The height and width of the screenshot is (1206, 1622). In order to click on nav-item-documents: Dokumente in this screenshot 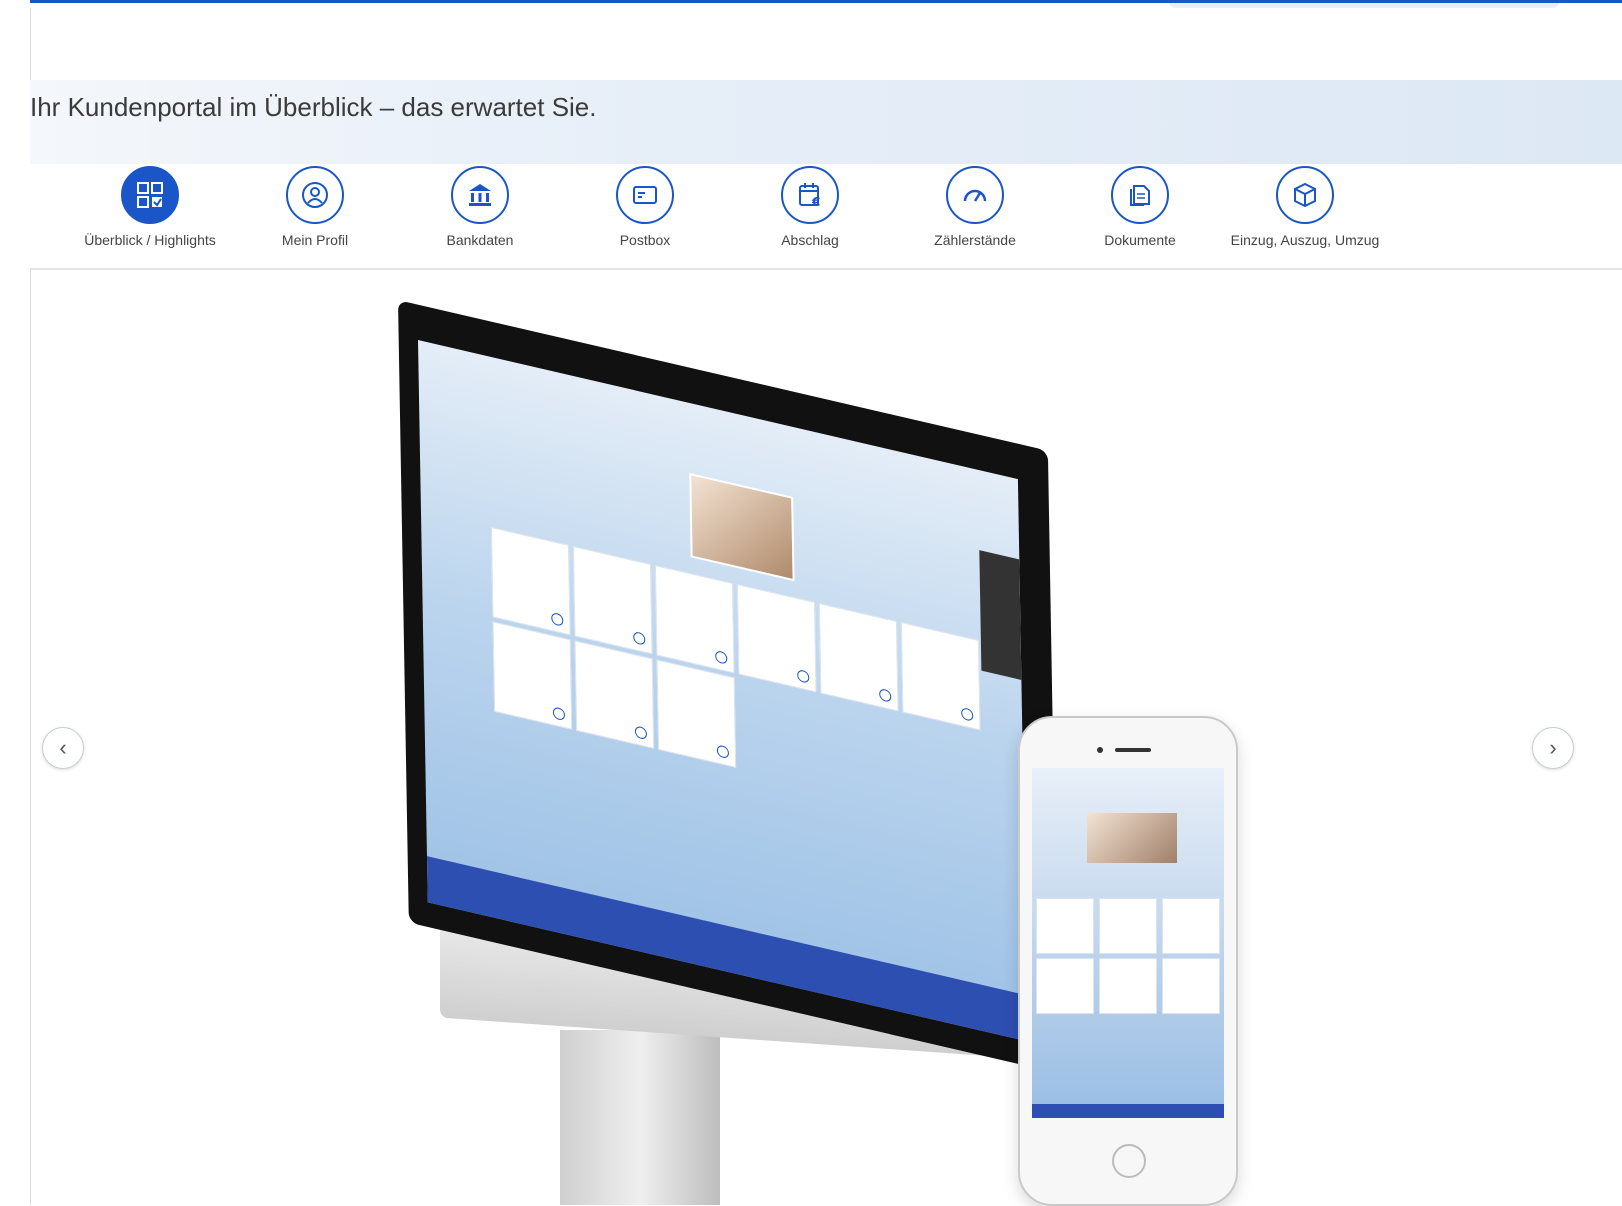, I will do `click(1140, 206)`.